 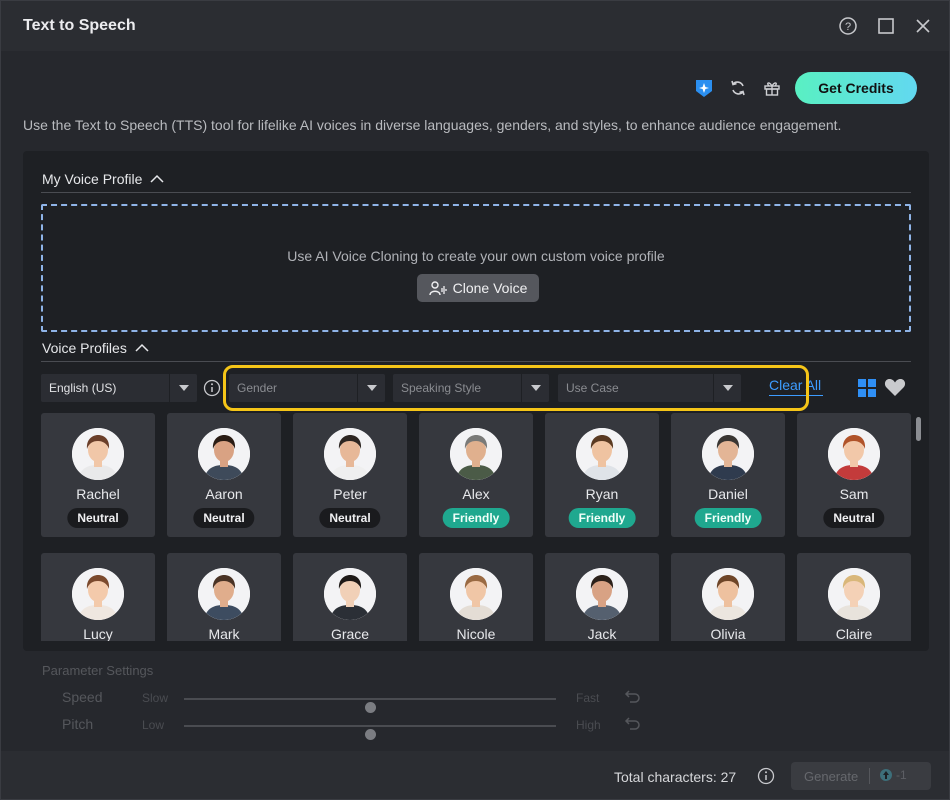 I want to click on voice-profiles-header: Voice Profiles, so click(x=95, y=348).